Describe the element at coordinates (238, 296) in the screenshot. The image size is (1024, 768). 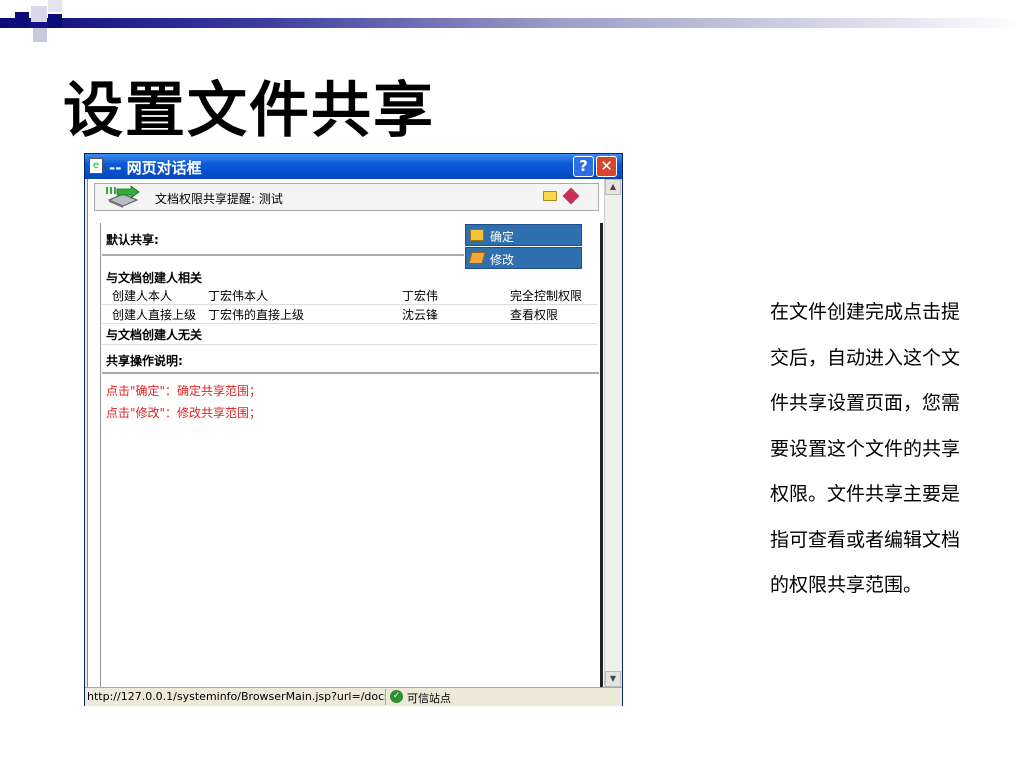
I see `row-who: 丁宏伟本人` at that location.